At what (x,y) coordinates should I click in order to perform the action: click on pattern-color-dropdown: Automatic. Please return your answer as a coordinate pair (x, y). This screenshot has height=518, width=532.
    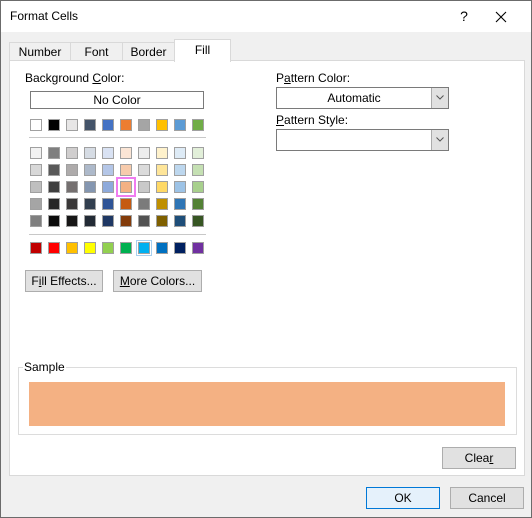
    Looking at the image, I should click on (362, 98).